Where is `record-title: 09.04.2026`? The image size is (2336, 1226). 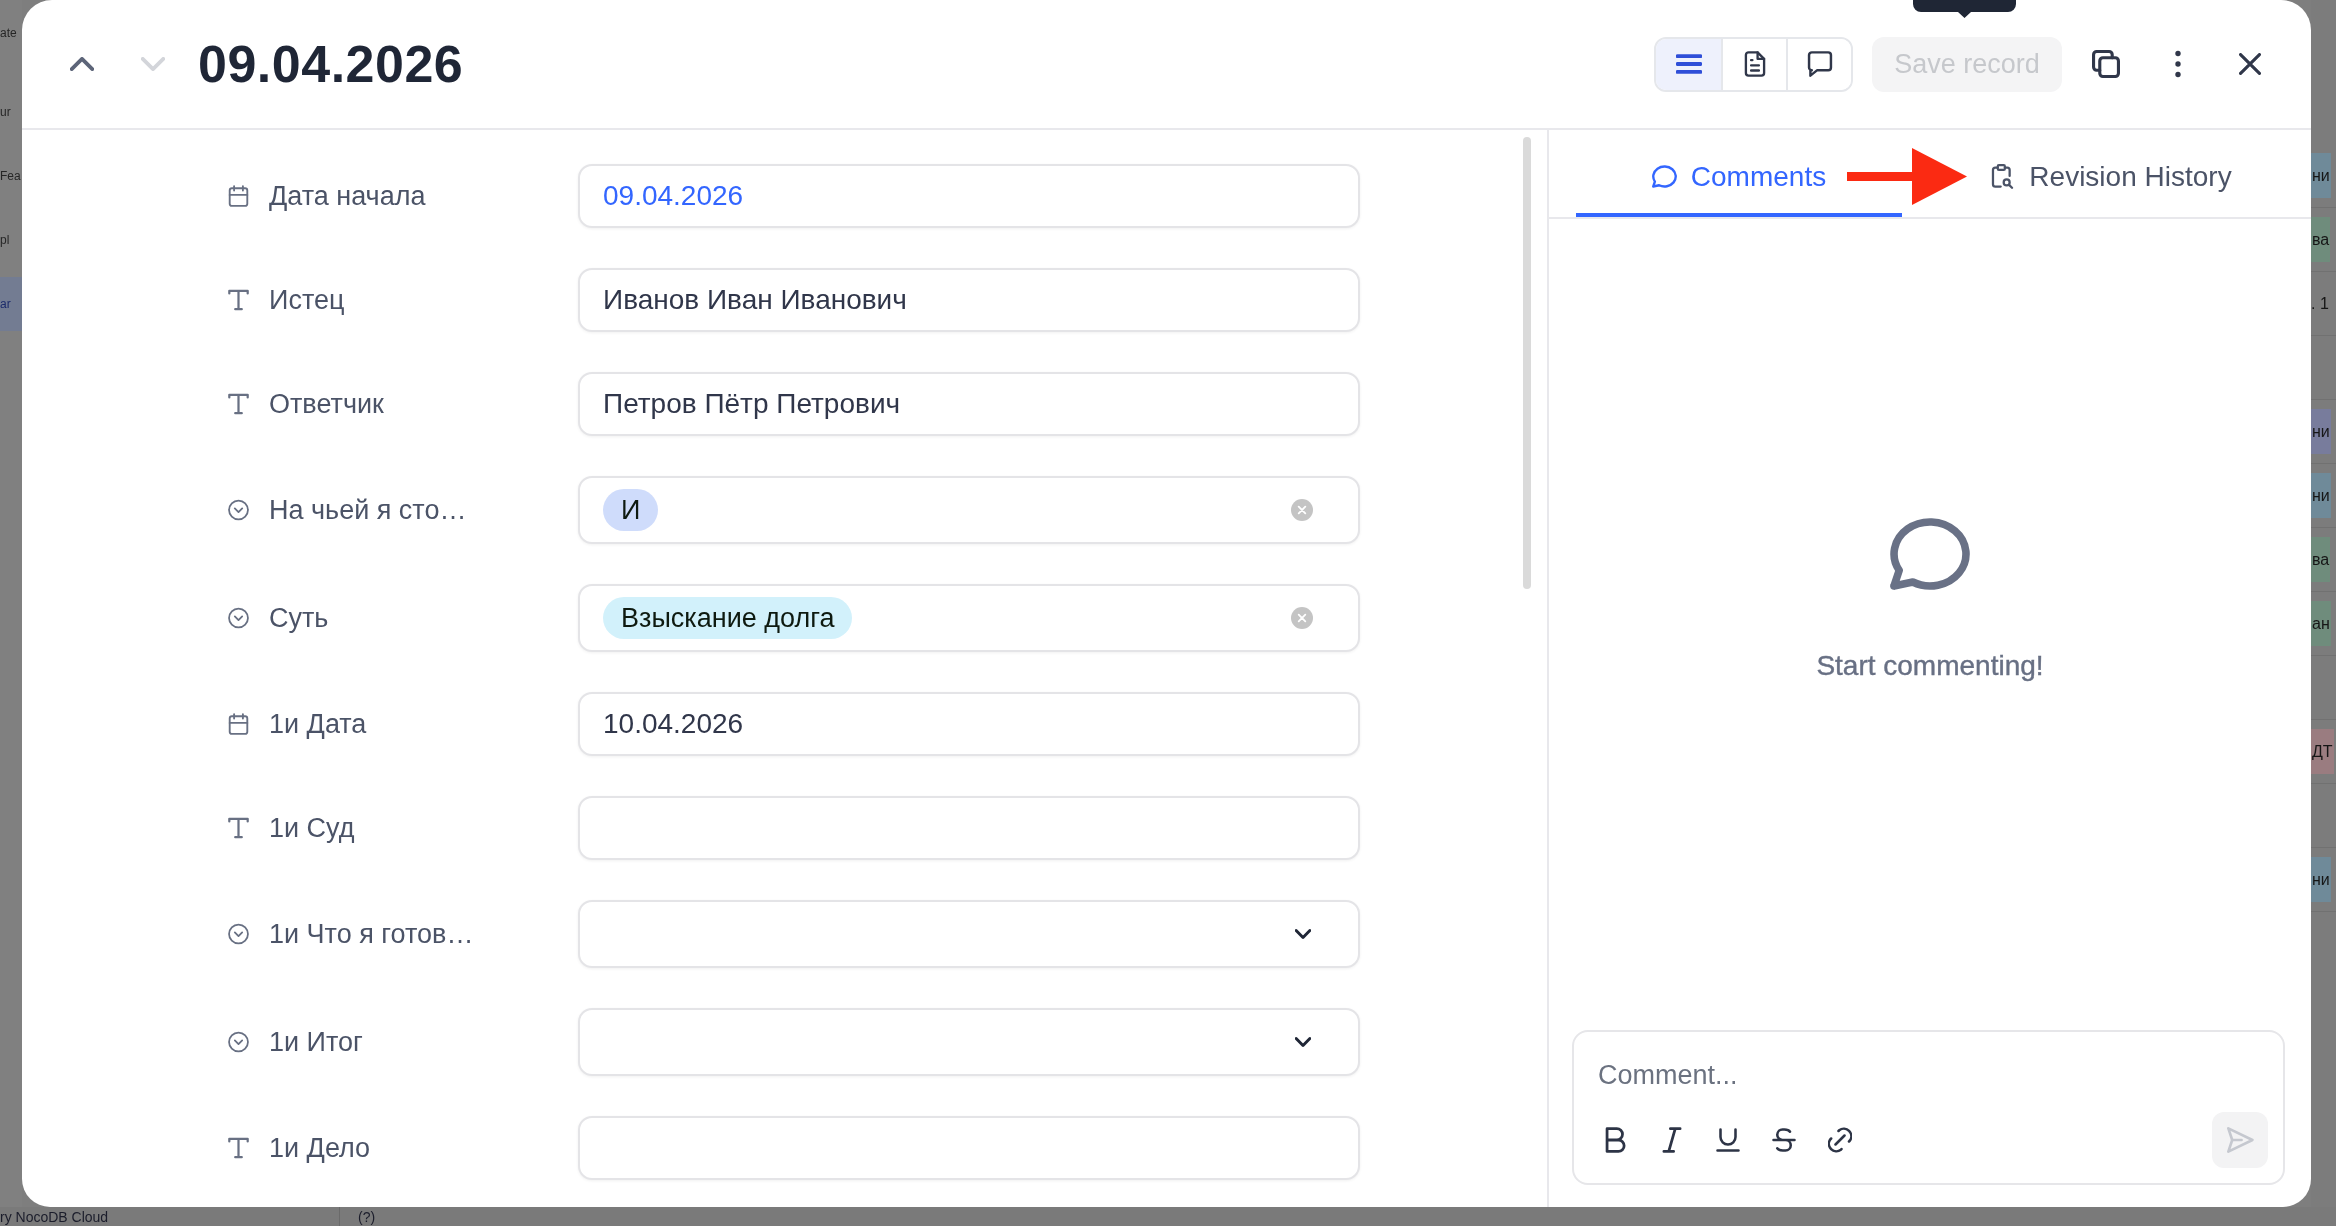
record-title: 09.04.2026 is located at coordinates (331, 64).